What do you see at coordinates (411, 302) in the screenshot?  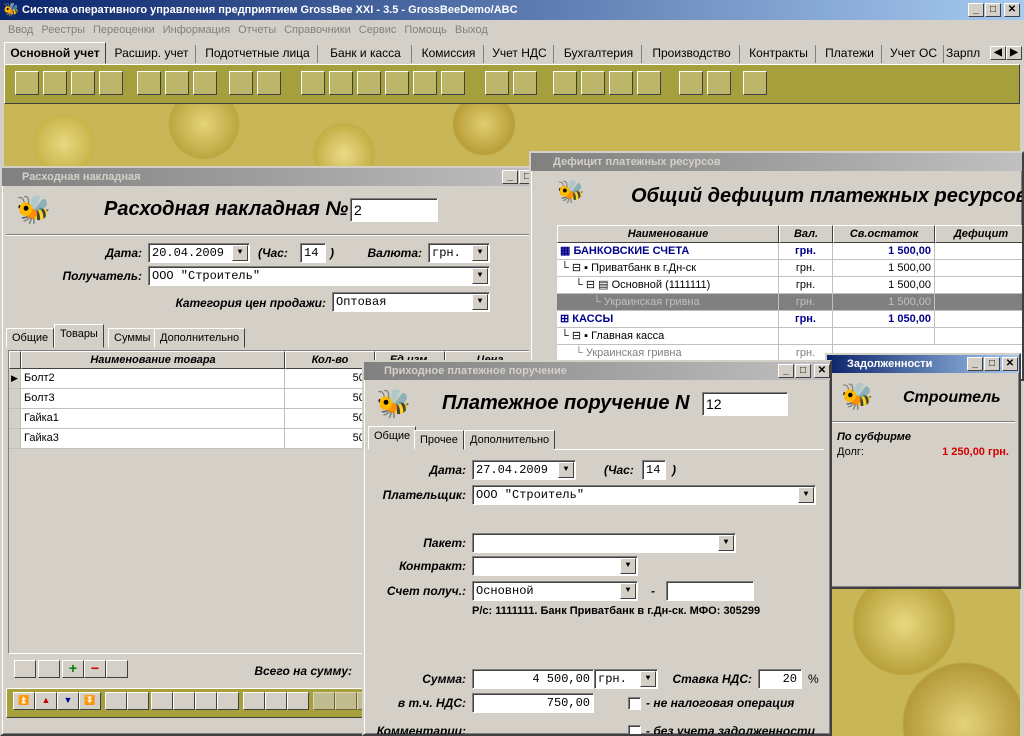 I see `invoice-price-cat-select: Оптовая ▼` at bounding box center [411, 302].